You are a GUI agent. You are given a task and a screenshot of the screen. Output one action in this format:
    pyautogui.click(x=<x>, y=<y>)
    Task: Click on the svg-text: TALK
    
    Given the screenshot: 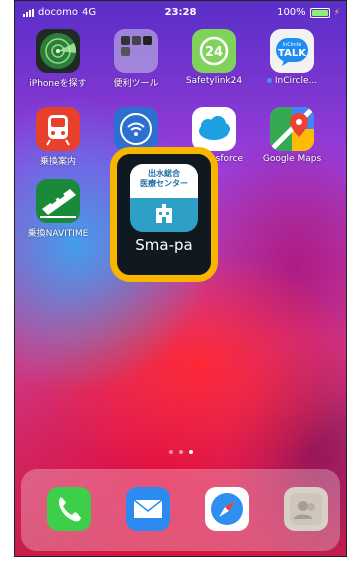 What is the action you would take?
    pyautogui.click(x=292, y=53)
    